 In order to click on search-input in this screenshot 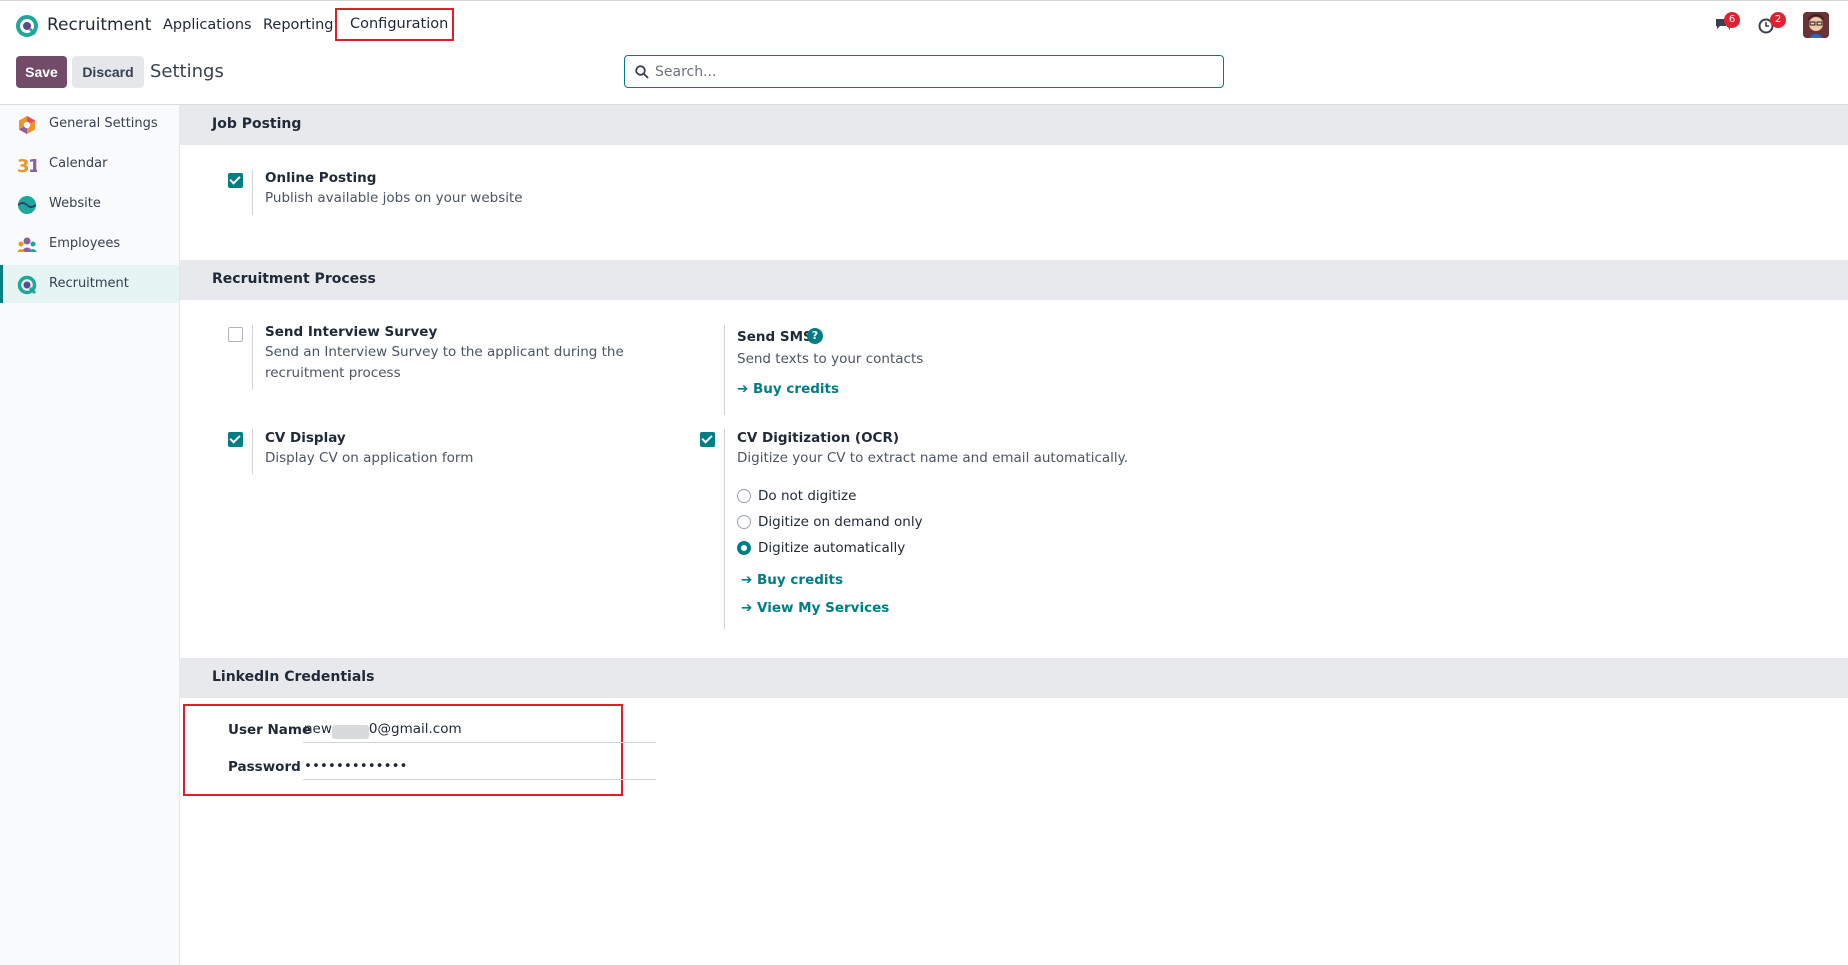, I will do `click(925, 72)`.